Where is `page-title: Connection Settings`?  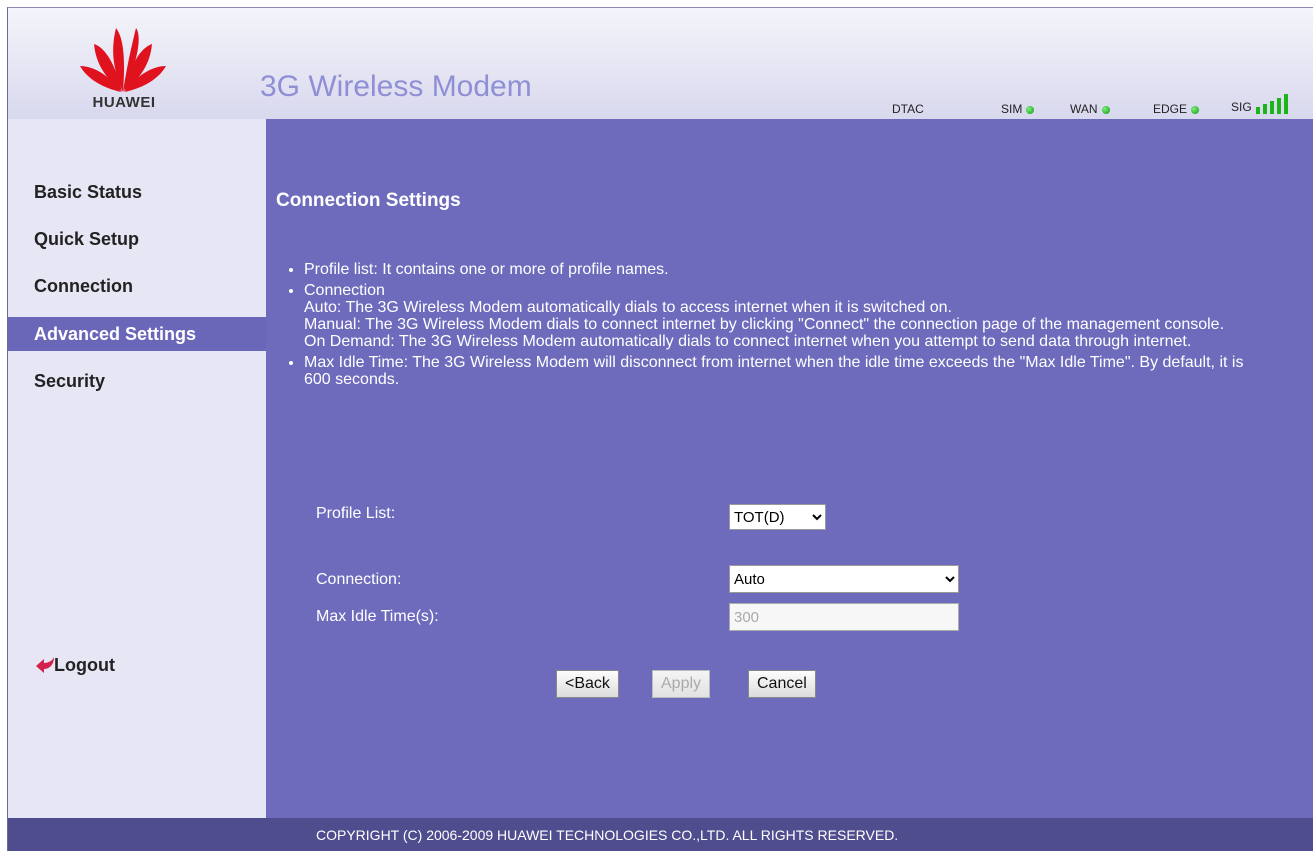
page-title: Connection Settings is located at coordinates (368, 200).